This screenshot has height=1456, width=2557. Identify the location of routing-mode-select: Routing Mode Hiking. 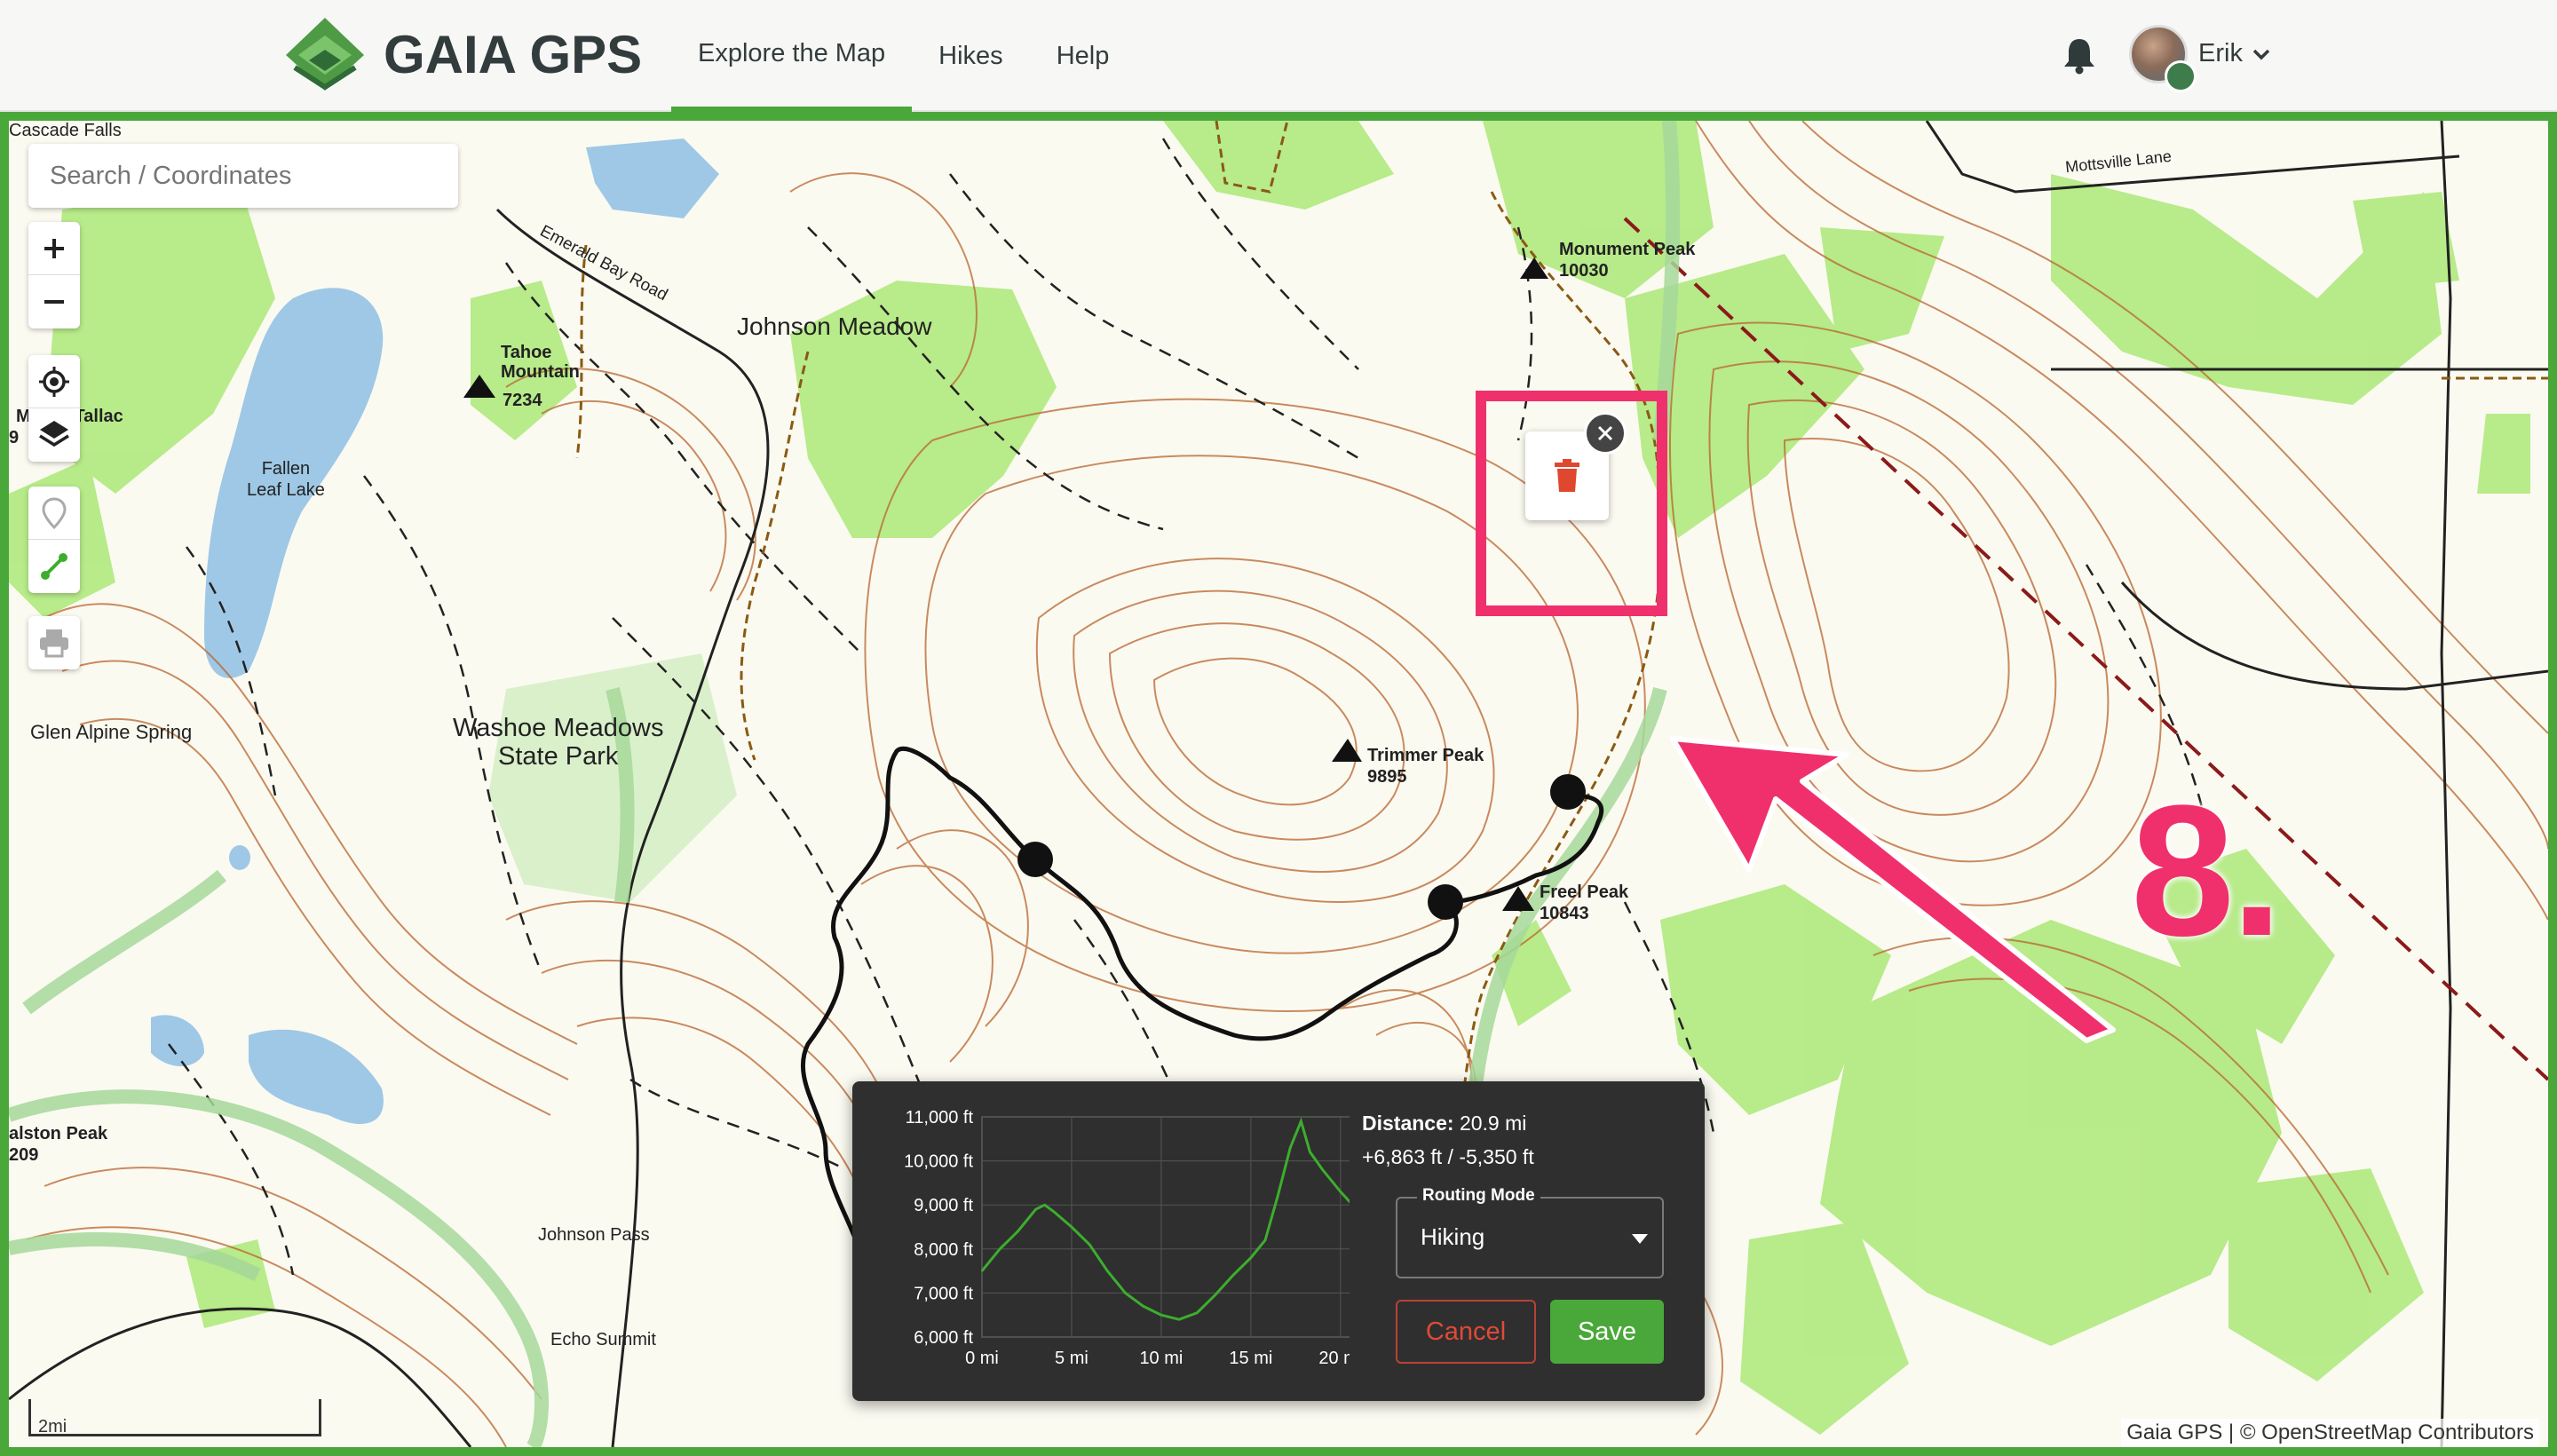
(1530, 1232).